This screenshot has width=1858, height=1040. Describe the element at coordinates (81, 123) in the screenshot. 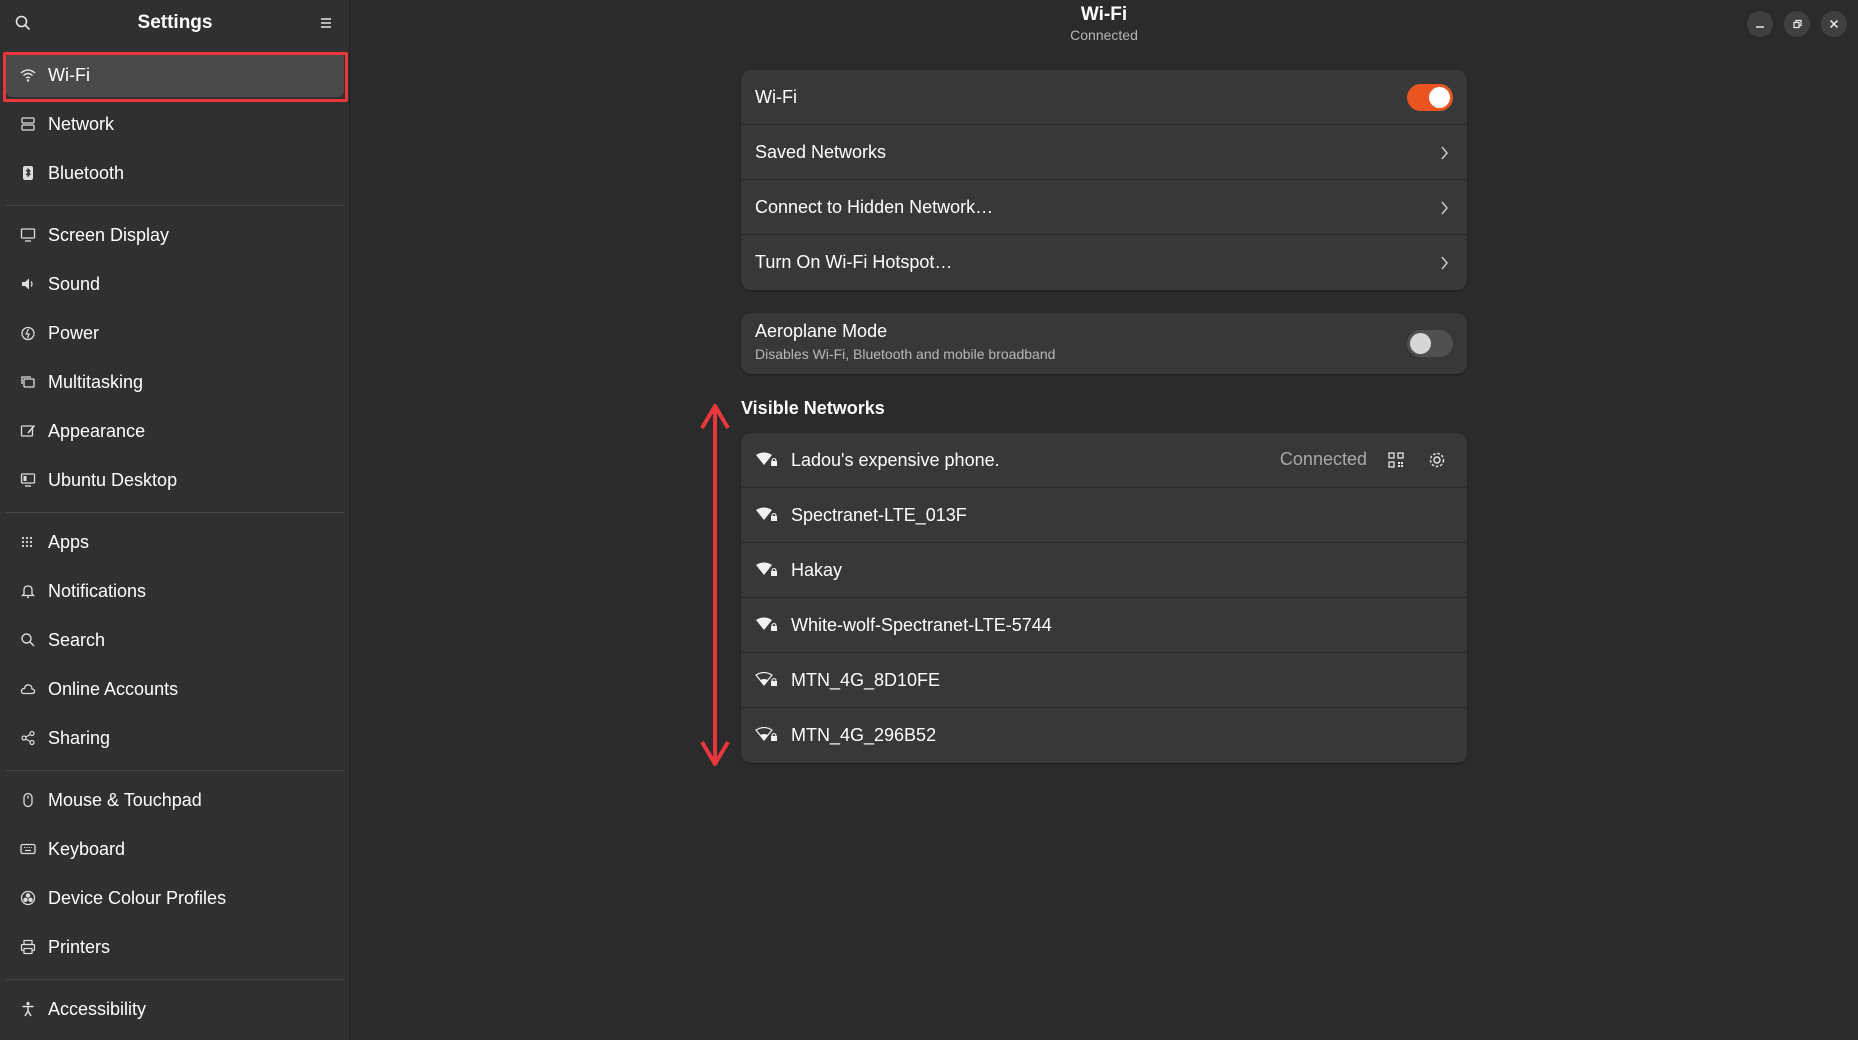

I see `sidebar-item-label: Network` at that location.